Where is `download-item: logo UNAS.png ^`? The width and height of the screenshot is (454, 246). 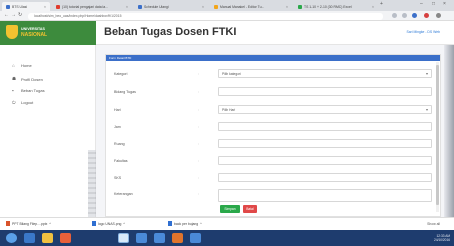
download-item: logo UNAS.png ^ is located at coordinates (108, 223).